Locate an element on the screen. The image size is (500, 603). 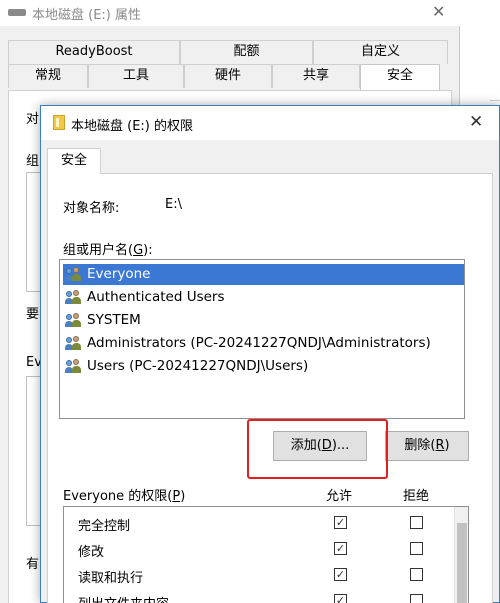
allow-header: 允许 is located at coordinates (339, 496).